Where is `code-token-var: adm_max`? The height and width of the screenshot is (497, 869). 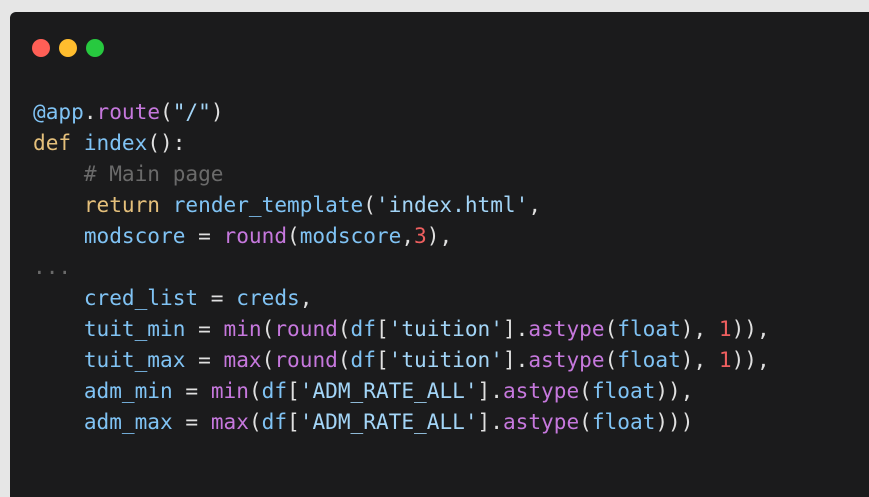
code-token-var: adm_max is located at coordinates (128, 421).